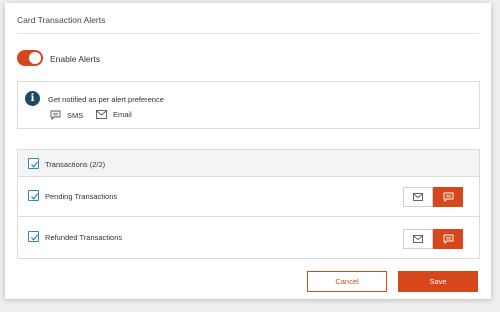 This screenshot has width=500, height=312. I want to click on info-text: Get notified as per alert preference, so click(106, 99).